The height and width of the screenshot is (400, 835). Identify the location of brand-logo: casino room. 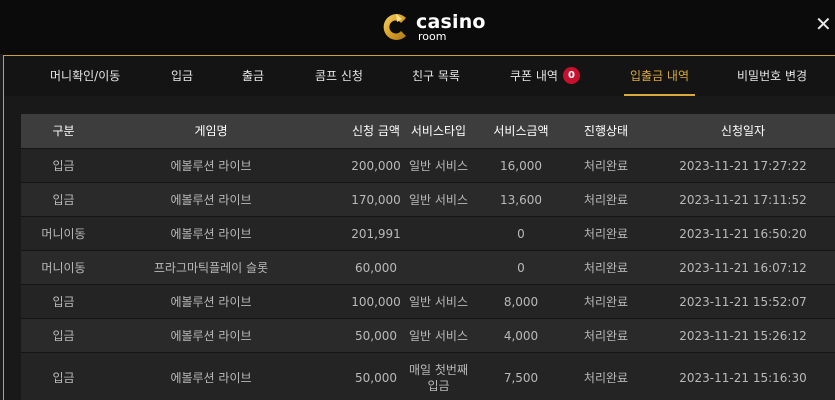
(432, 27).